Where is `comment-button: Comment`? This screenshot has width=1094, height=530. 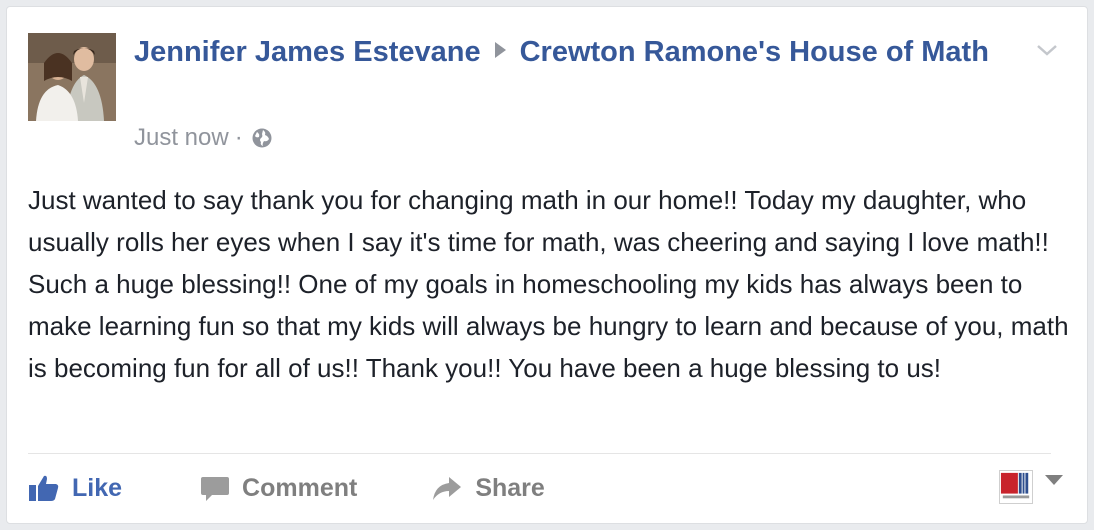 comment-button: Comment is located at coordinates (278, 488).